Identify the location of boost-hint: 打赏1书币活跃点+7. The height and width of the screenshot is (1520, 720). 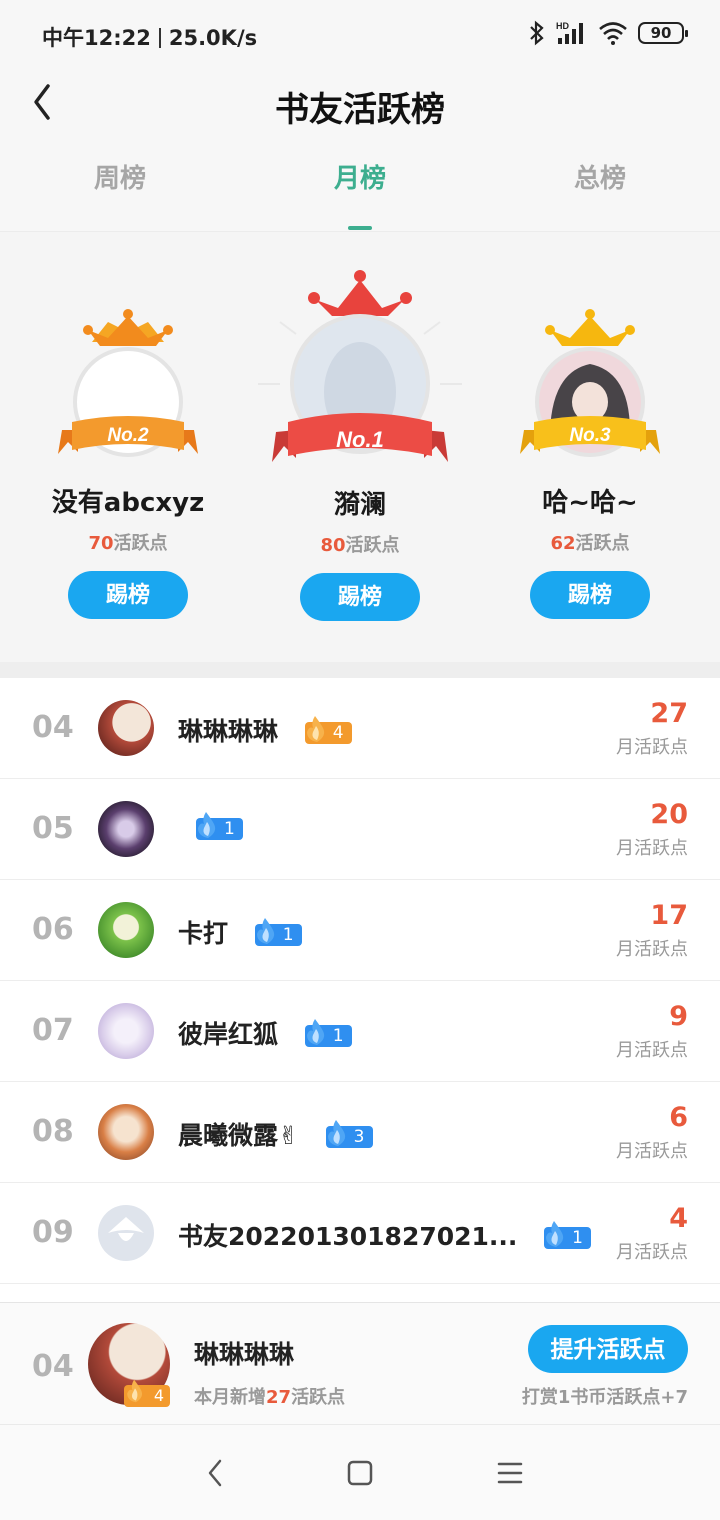
(604, 1397).